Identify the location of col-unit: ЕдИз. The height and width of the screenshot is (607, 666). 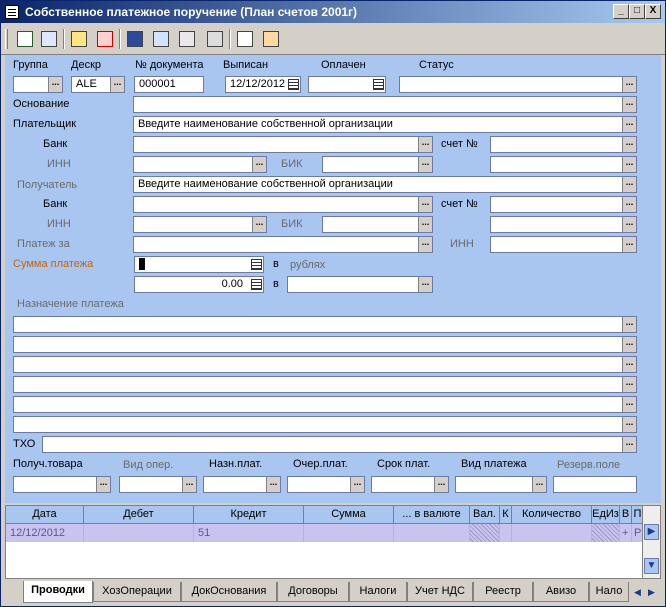
(606, 514).